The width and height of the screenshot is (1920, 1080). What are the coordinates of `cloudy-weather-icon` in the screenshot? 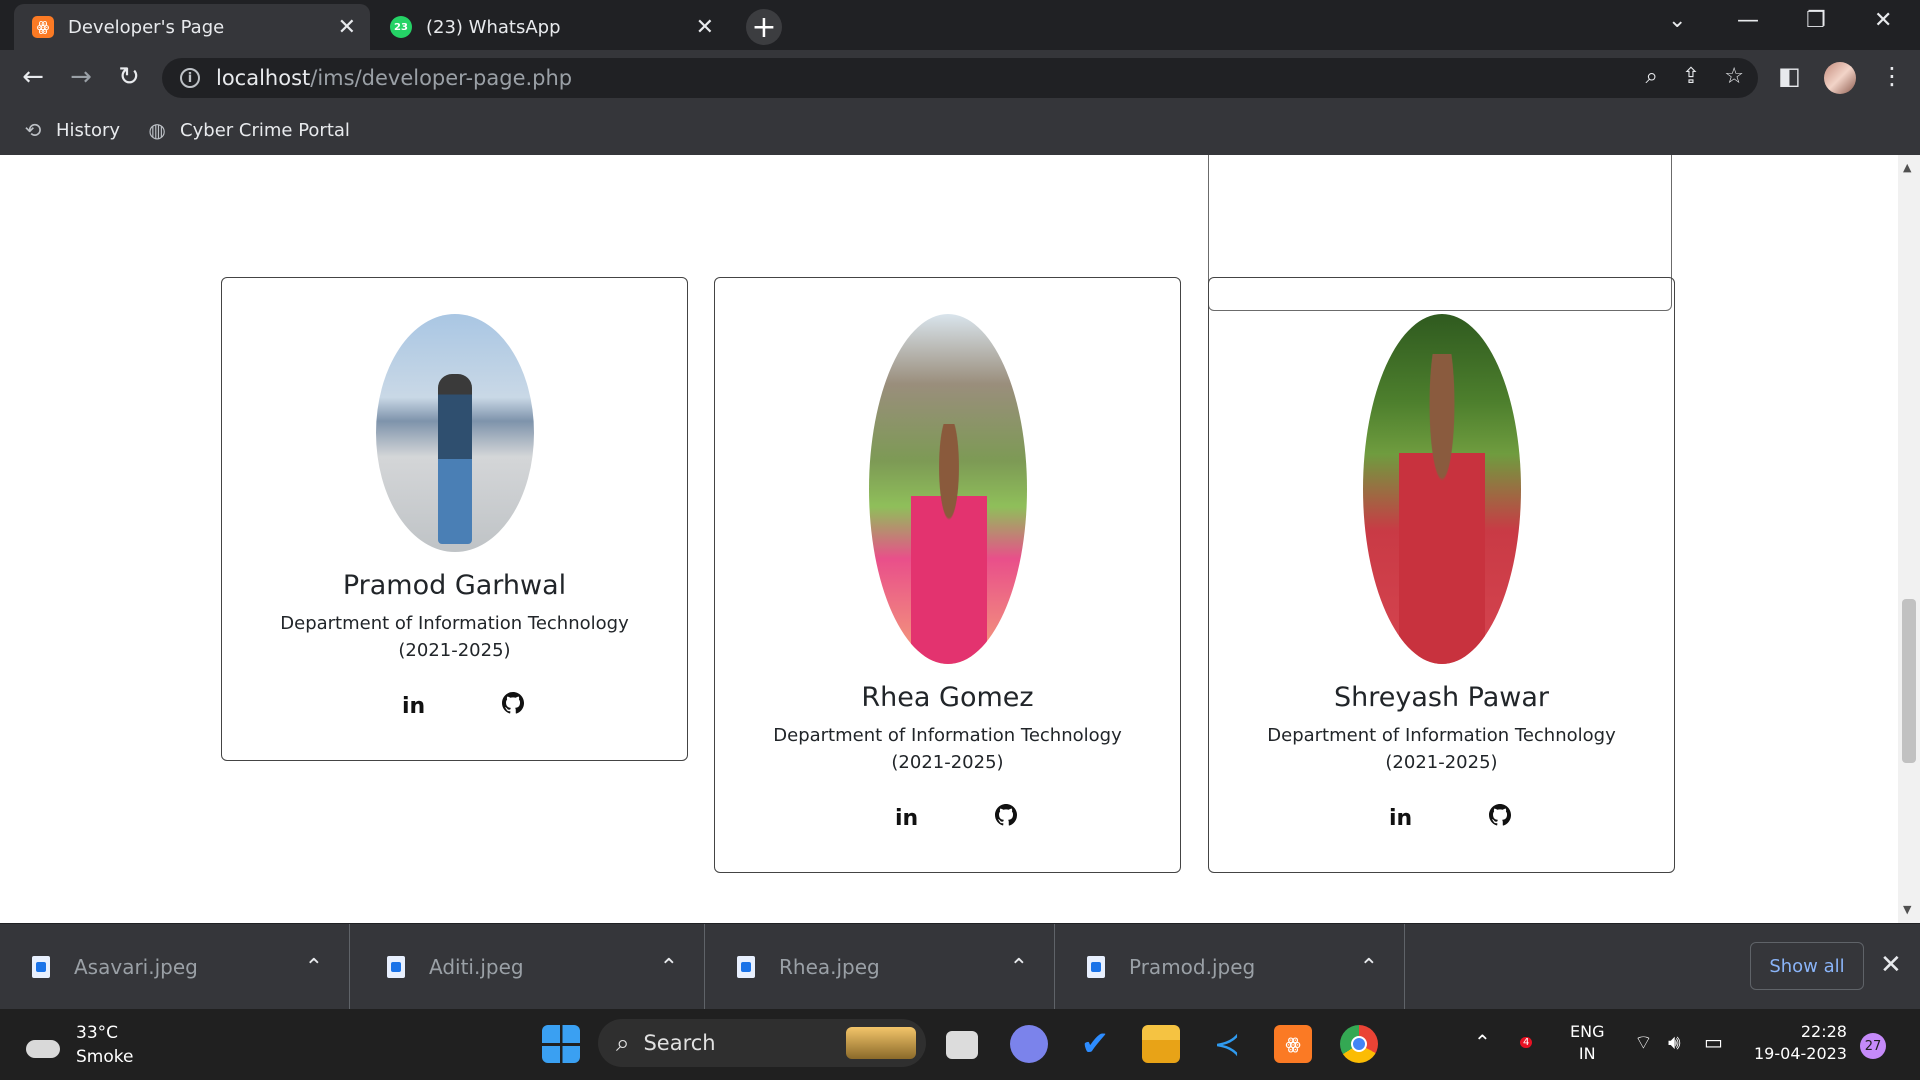 It's located at (44, 1045).